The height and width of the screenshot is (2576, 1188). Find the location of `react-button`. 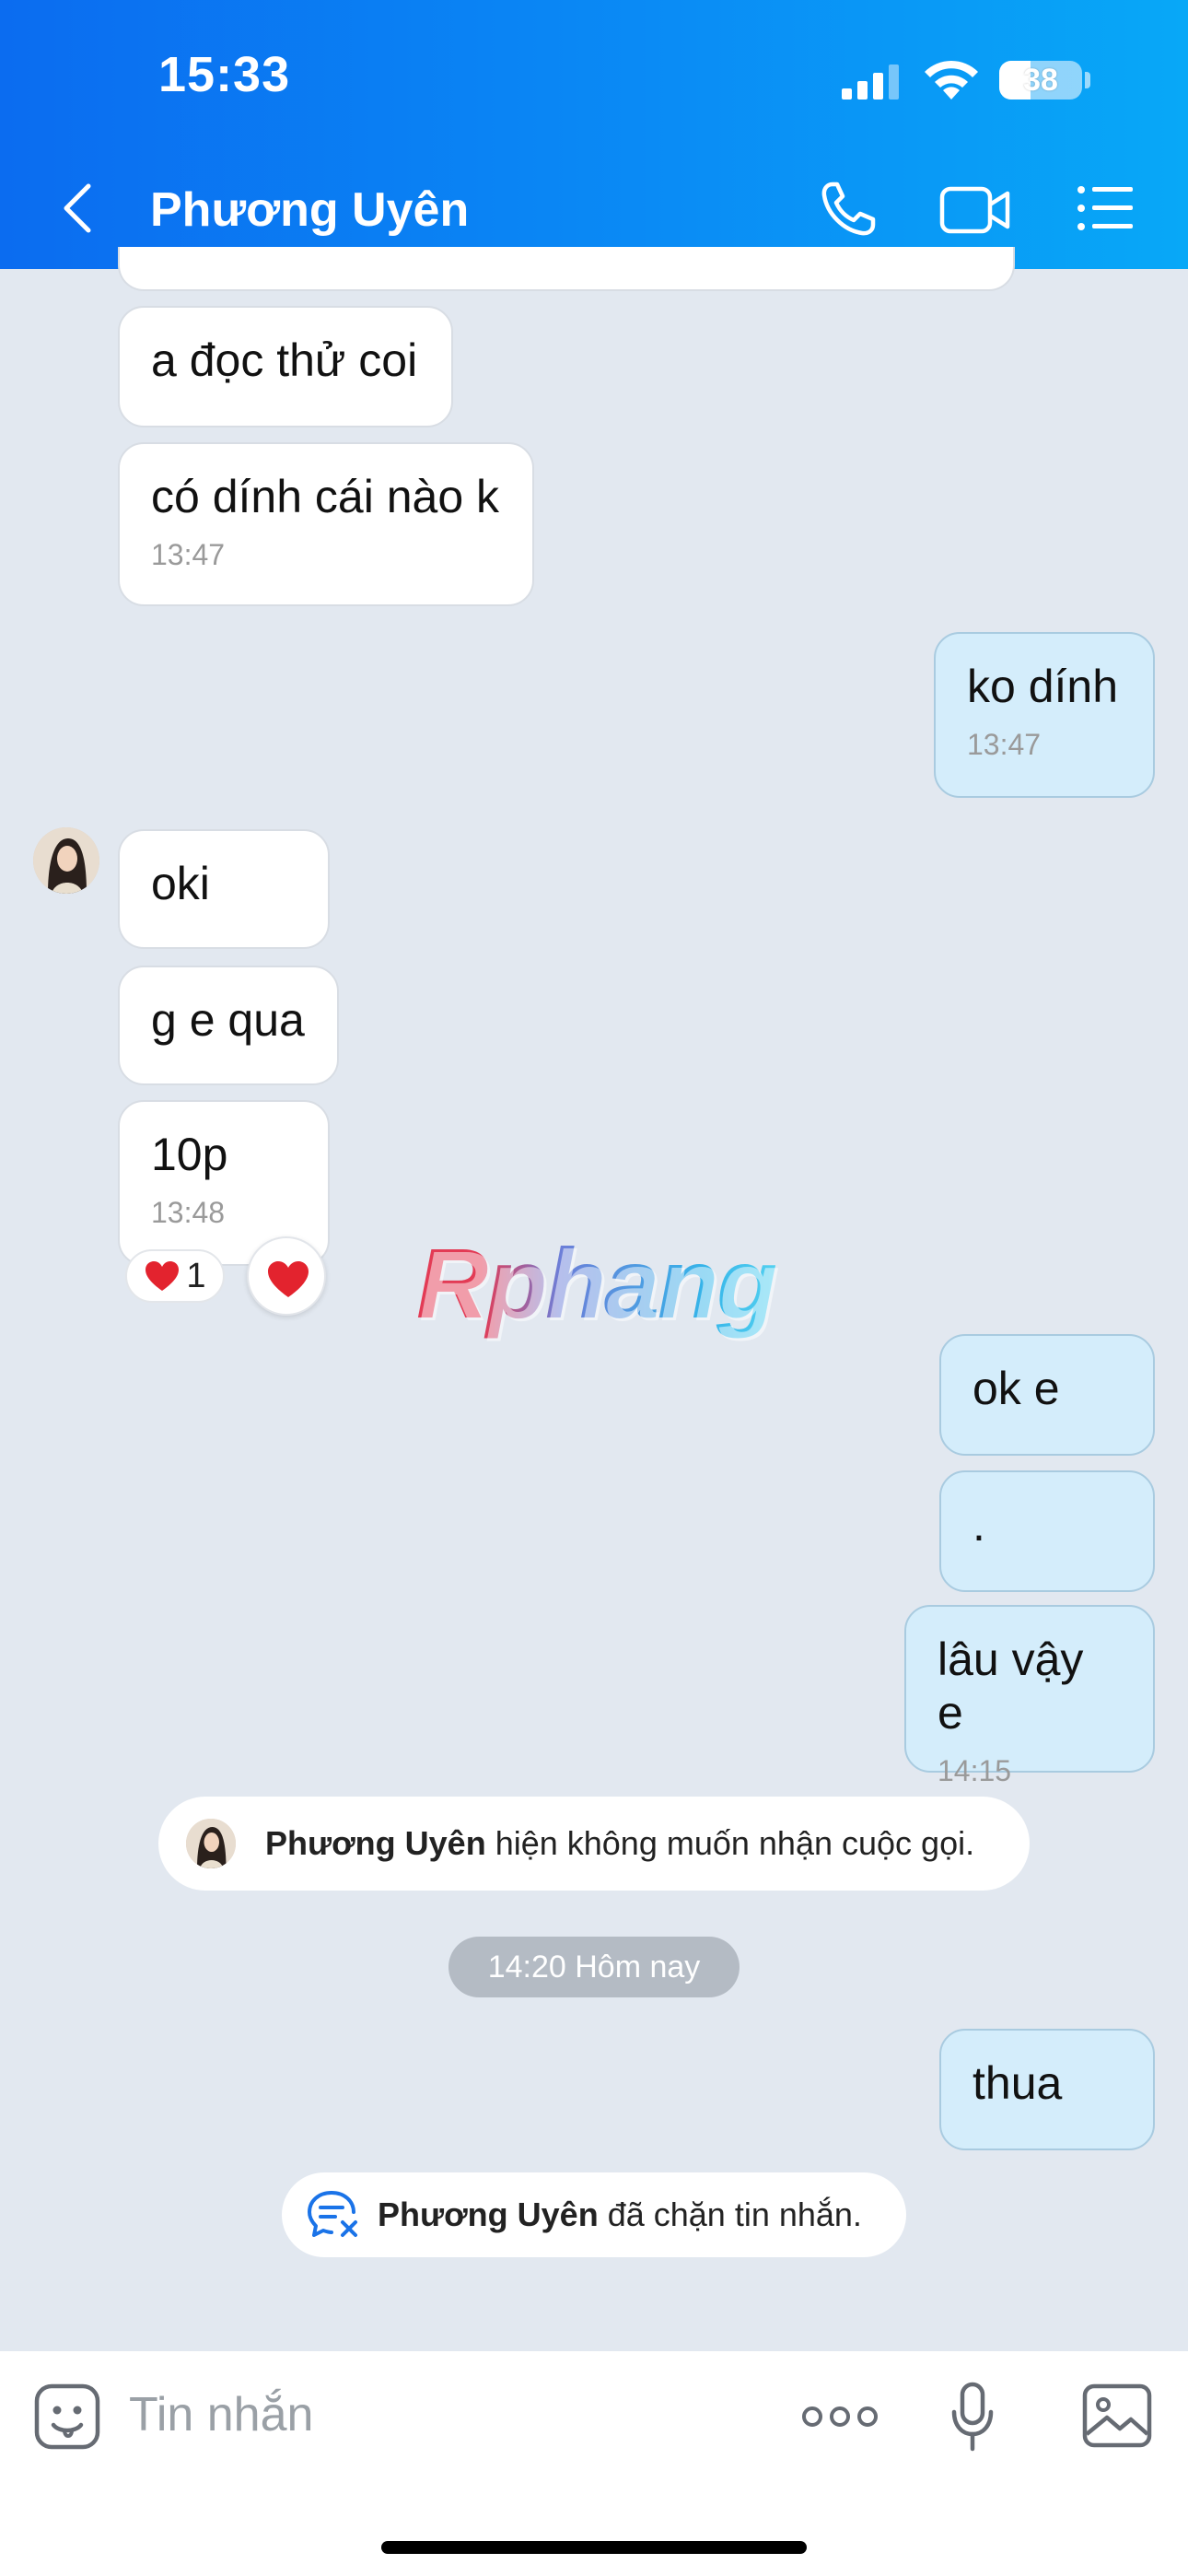

react-button is located at coordinates (286, 1276).